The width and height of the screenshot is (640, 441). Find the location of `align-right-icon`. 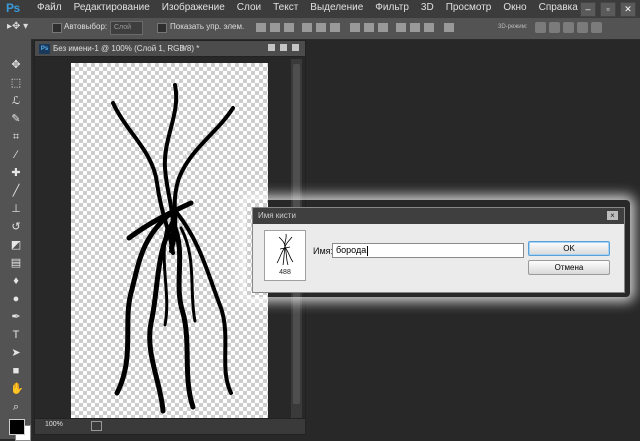

align-right-icon is located at coordinates (335, 27).